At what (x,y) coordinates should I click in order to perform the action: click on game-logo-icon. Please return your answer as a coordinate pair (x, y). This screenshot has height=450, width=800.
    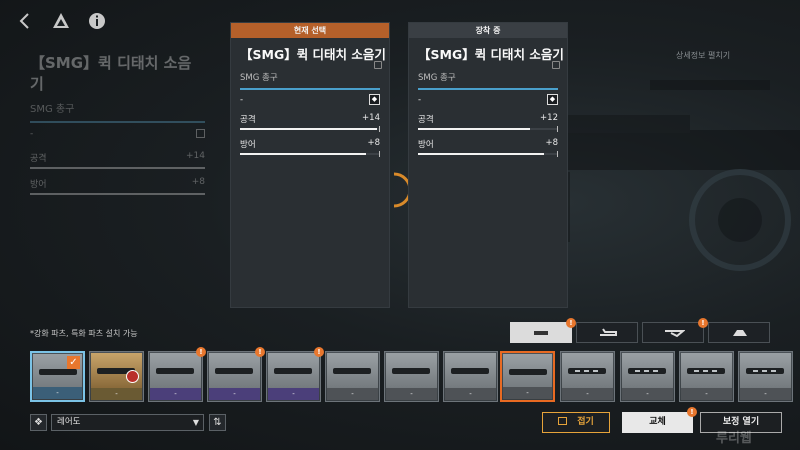
    Looking at the image, I should click on (61, 20).